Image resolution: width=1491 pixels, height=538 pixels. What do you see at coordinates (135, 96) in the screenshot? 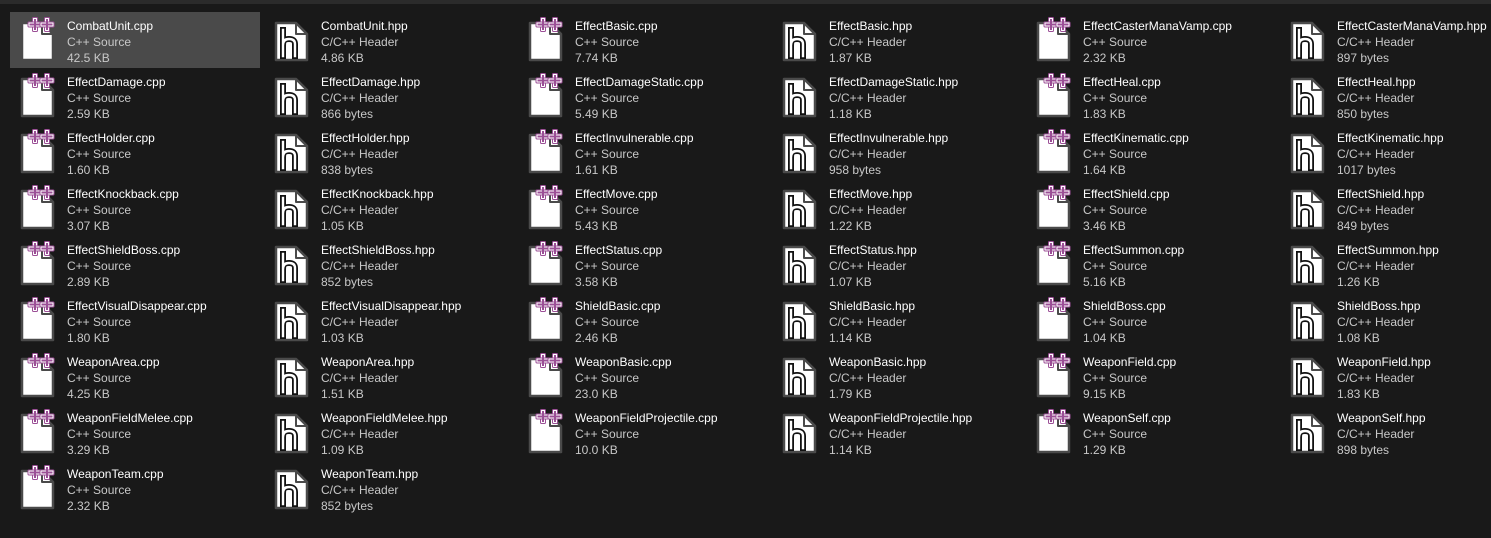
I see `file-tile: EffectDamage.cpp C++ Source 2.59 KB` at bounding box center [135, 96].